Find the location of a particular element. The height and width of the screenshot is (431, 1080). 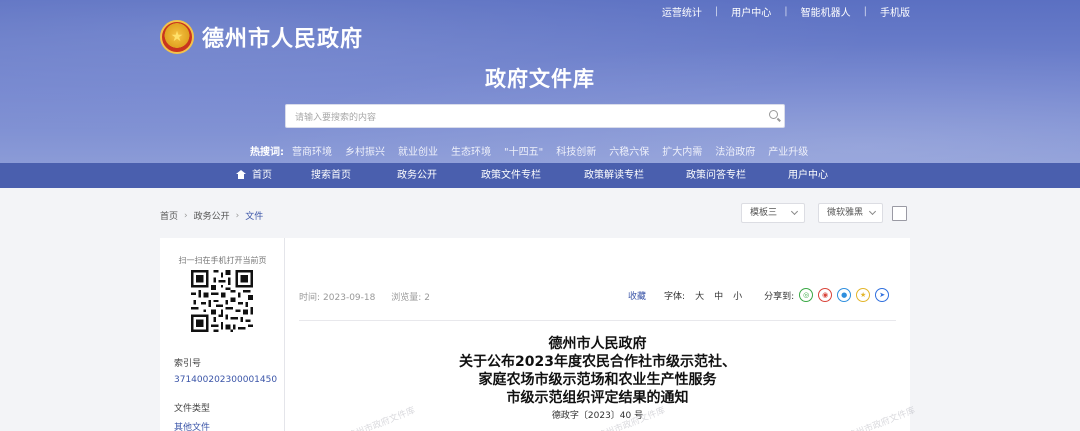

font-size-small-button: 小 is located at coordinates (737, 295).